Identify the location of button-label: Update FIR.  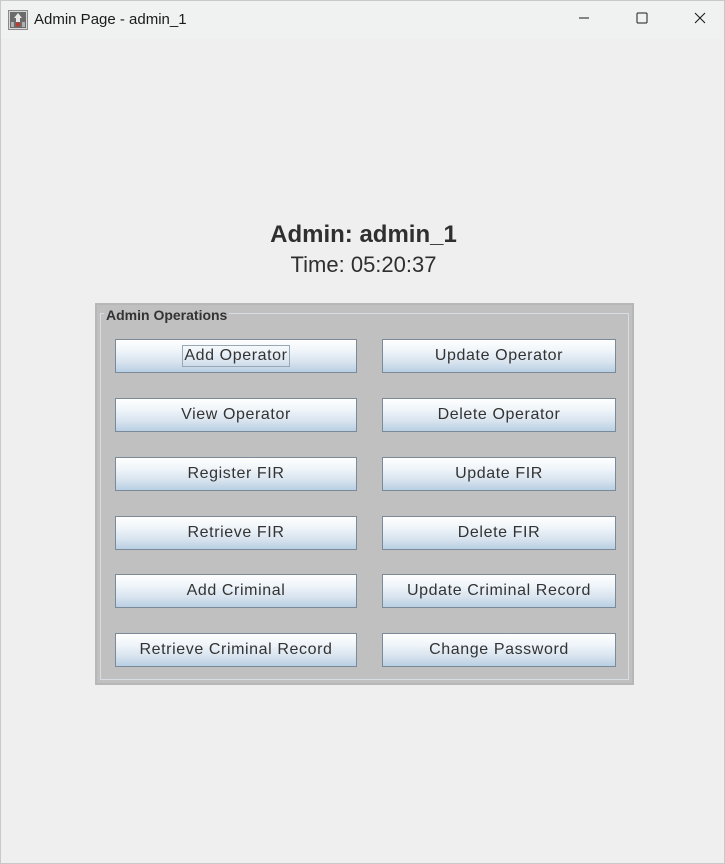
(499, 473).